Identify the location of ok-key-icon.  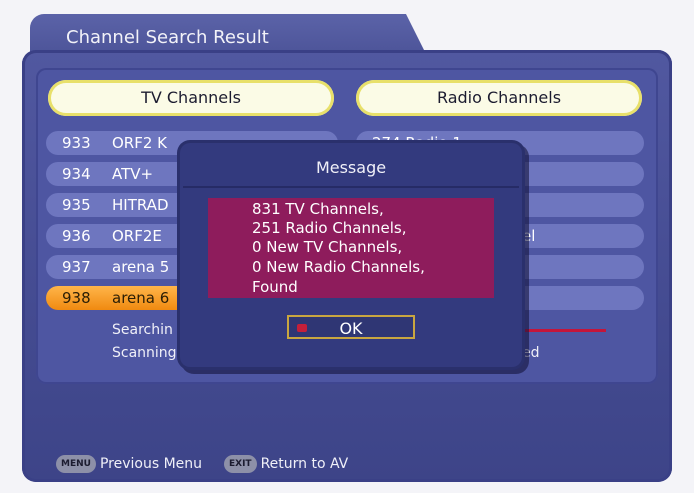
(302, 328).